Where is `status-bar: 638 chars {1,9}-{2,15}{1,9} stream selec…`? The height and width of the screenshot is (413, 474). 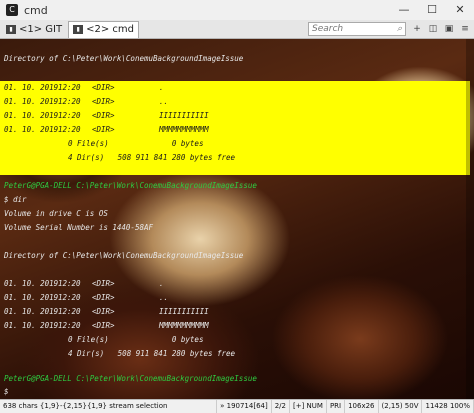
status-bar: 638 chars {1,9}-{2,15}{1,9} stream selec… is located at coordinates (237, 406).